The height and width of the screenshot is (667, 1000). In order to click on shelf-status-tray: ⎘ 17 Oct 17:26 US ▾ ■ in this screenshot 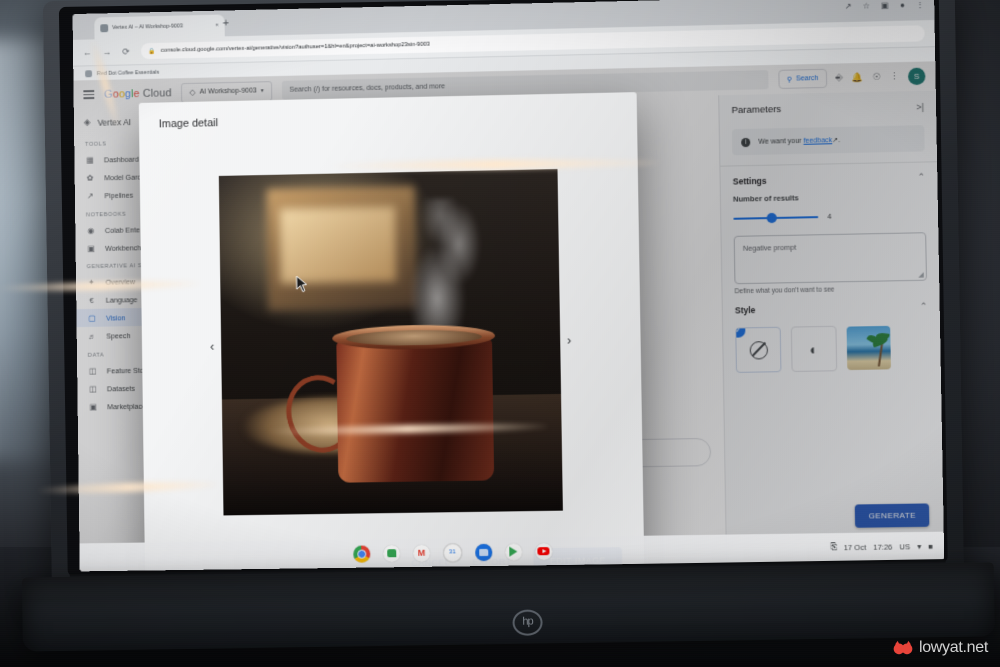, I will do `click(887, 547)`.